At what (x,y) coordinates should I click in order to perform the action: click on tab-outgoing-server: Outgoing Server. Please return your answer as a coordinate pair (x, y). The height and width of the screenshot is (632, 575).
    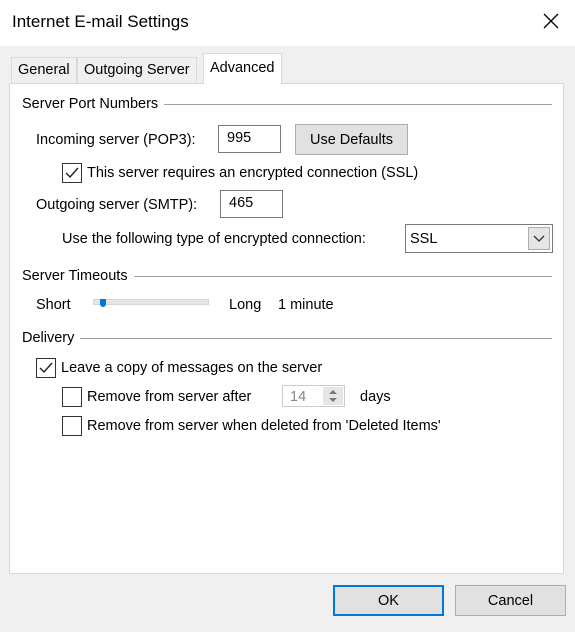
    Looking at the image, I should click on (137, 70).